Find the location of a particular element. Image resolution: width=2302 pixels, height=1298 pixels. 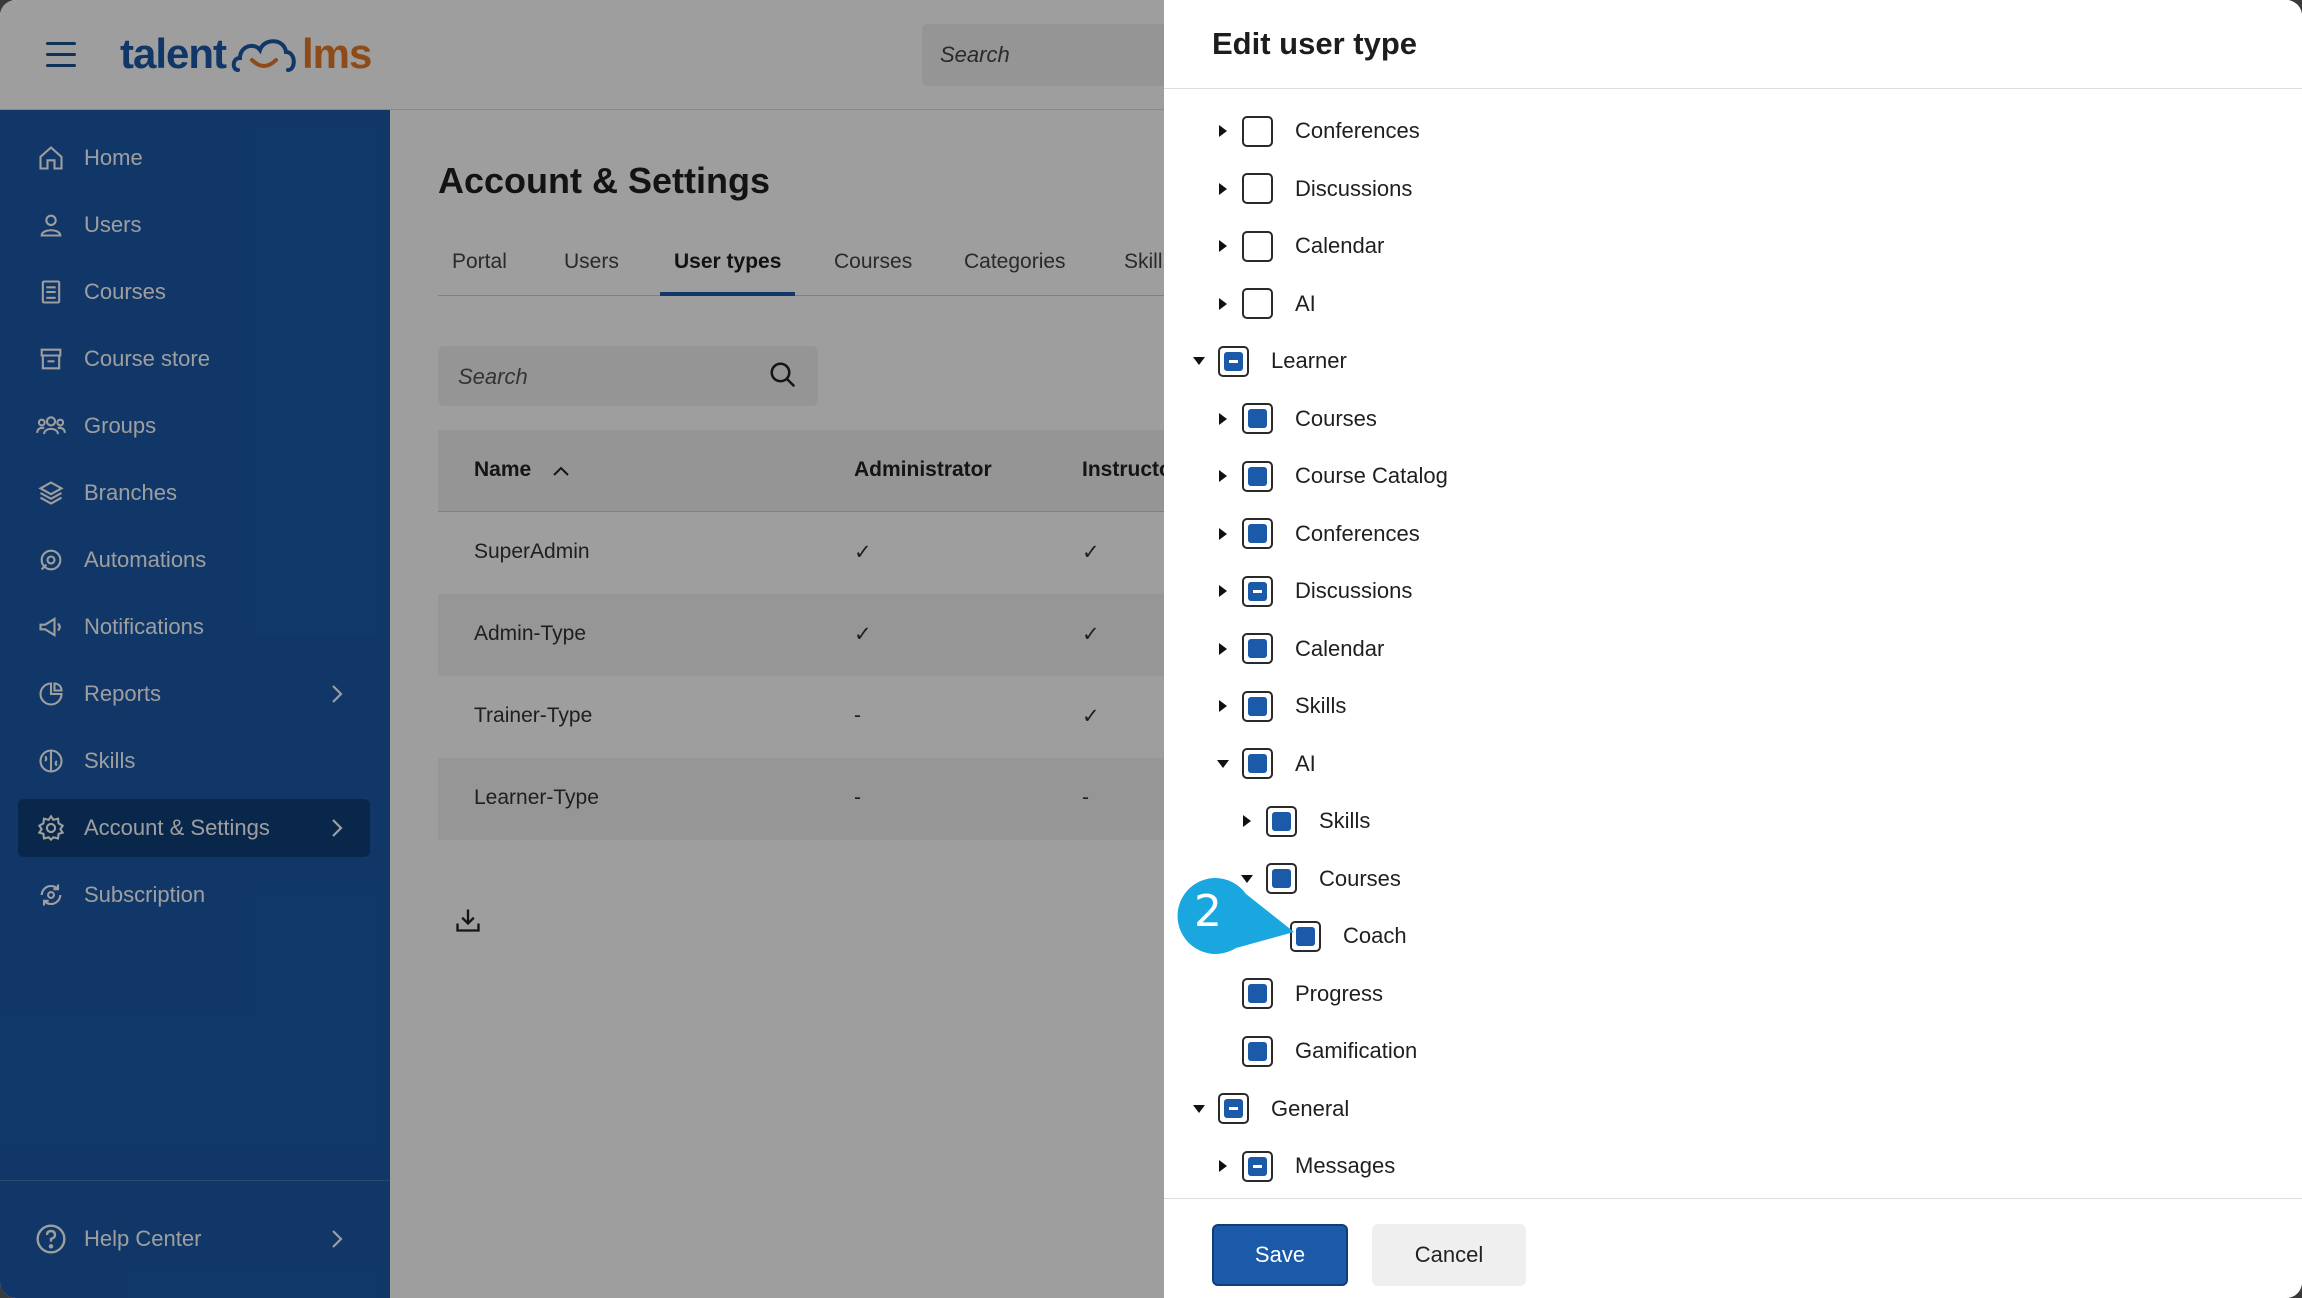

permission-label: Course Catalog is located at coordinates (1371, 475).